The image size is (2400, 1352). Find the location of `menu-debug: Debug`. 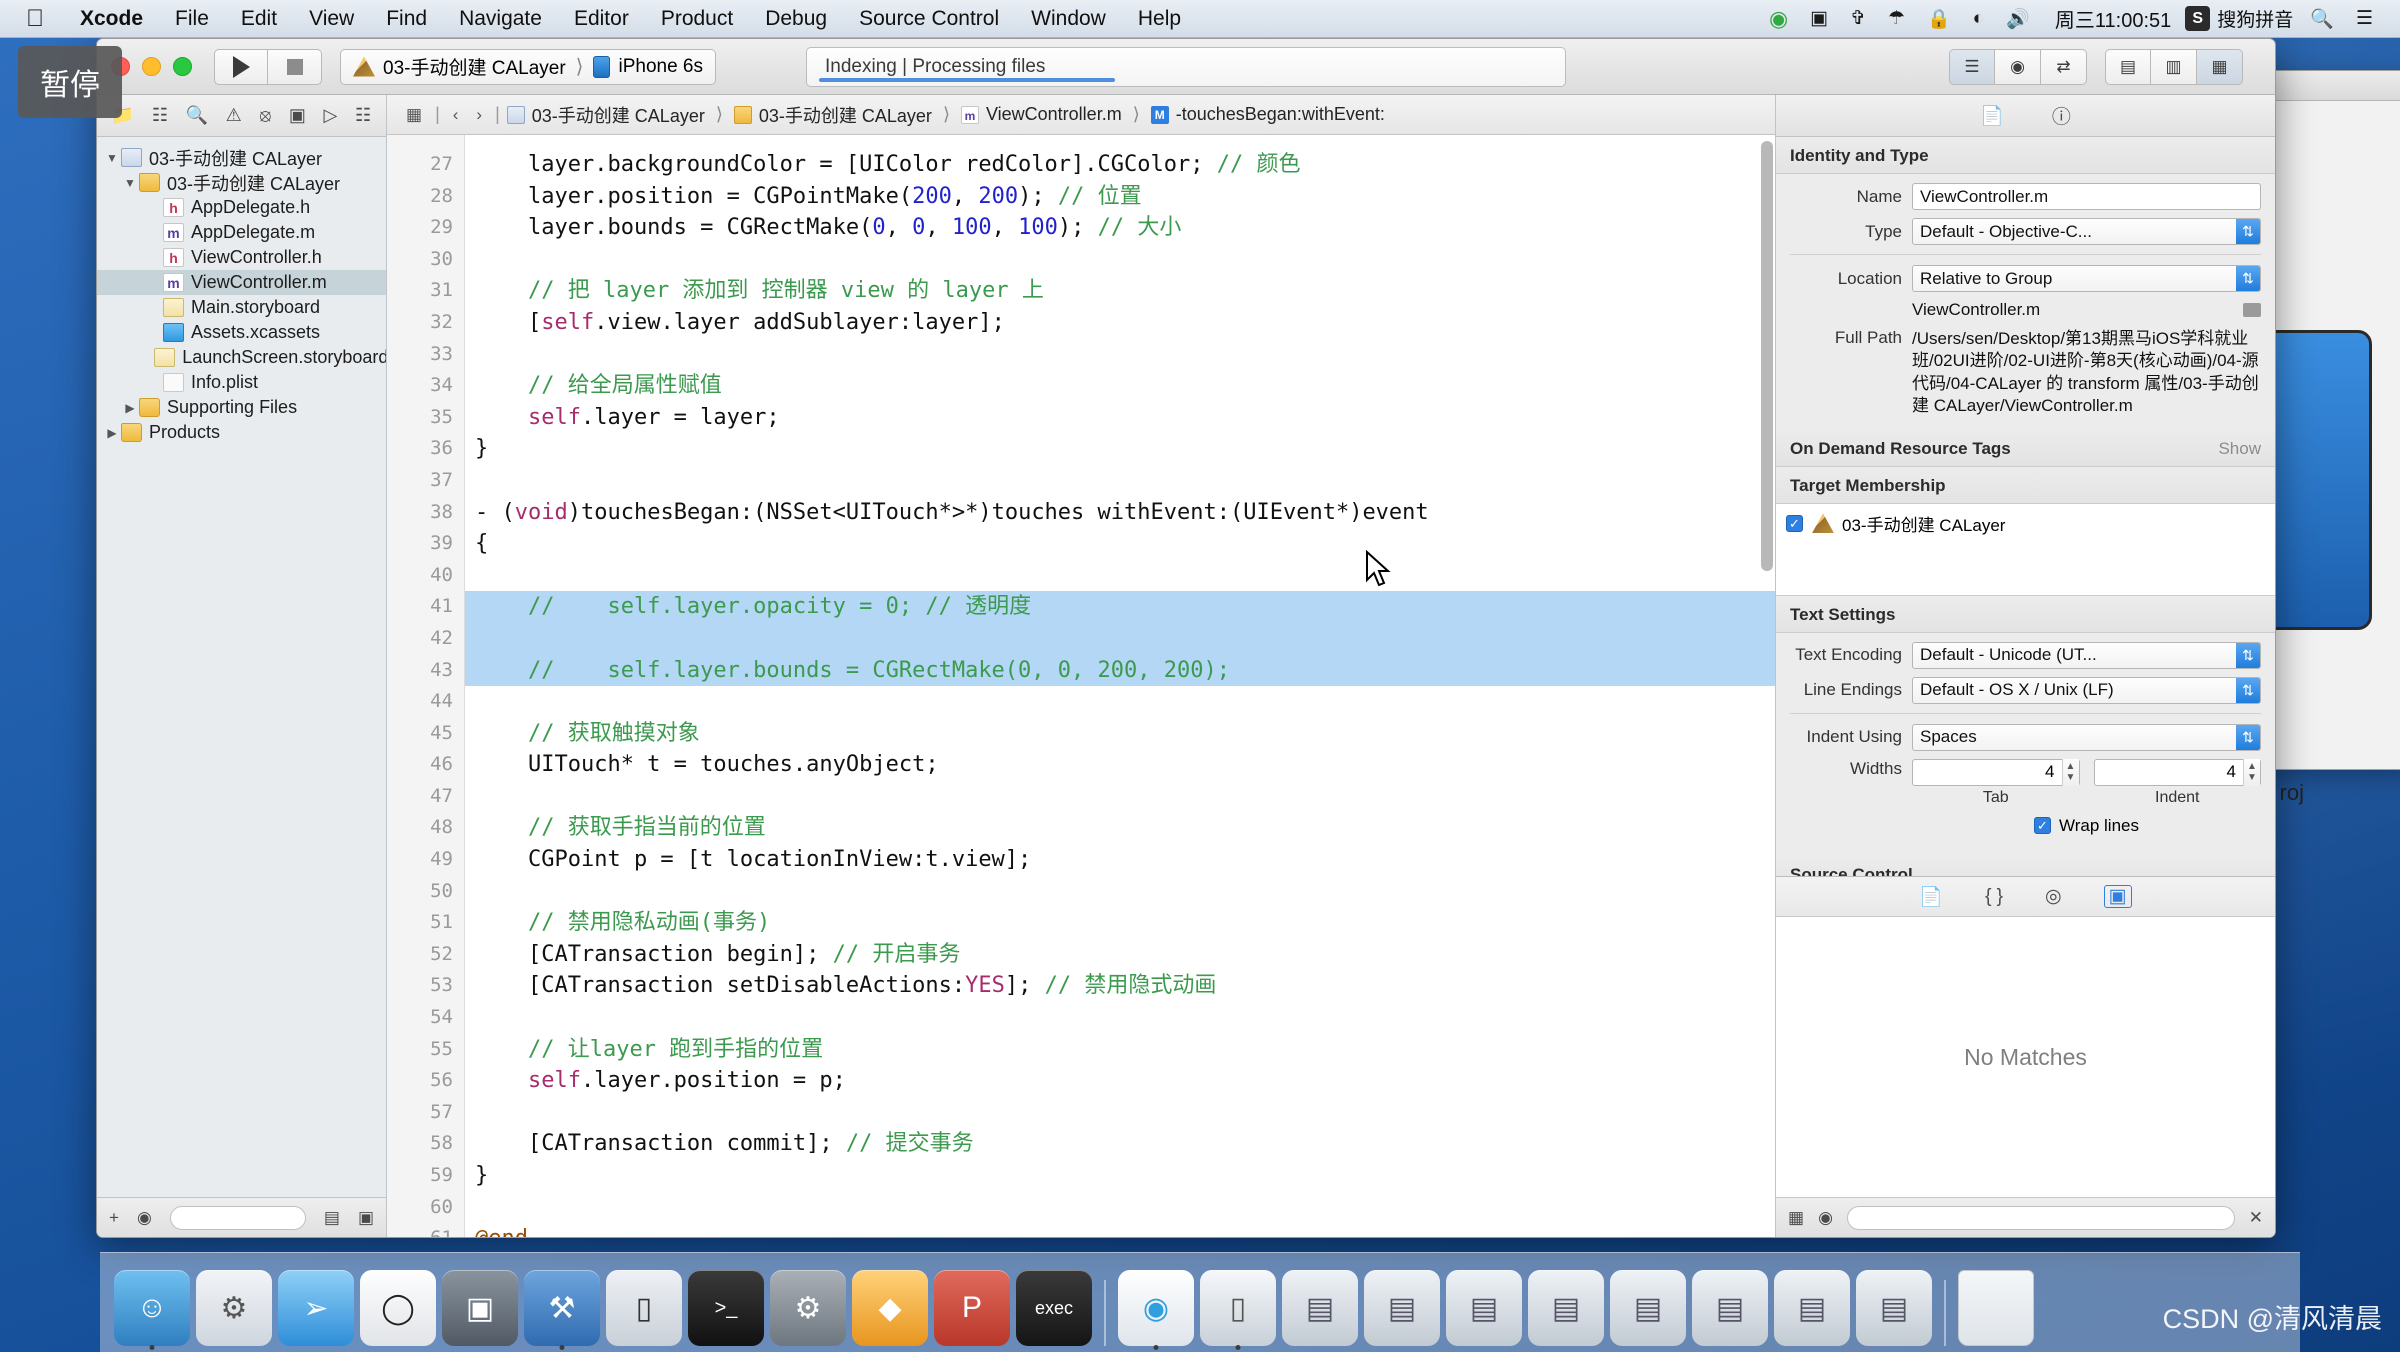

menu-debug: Debug is located at coordinates (796, 19).